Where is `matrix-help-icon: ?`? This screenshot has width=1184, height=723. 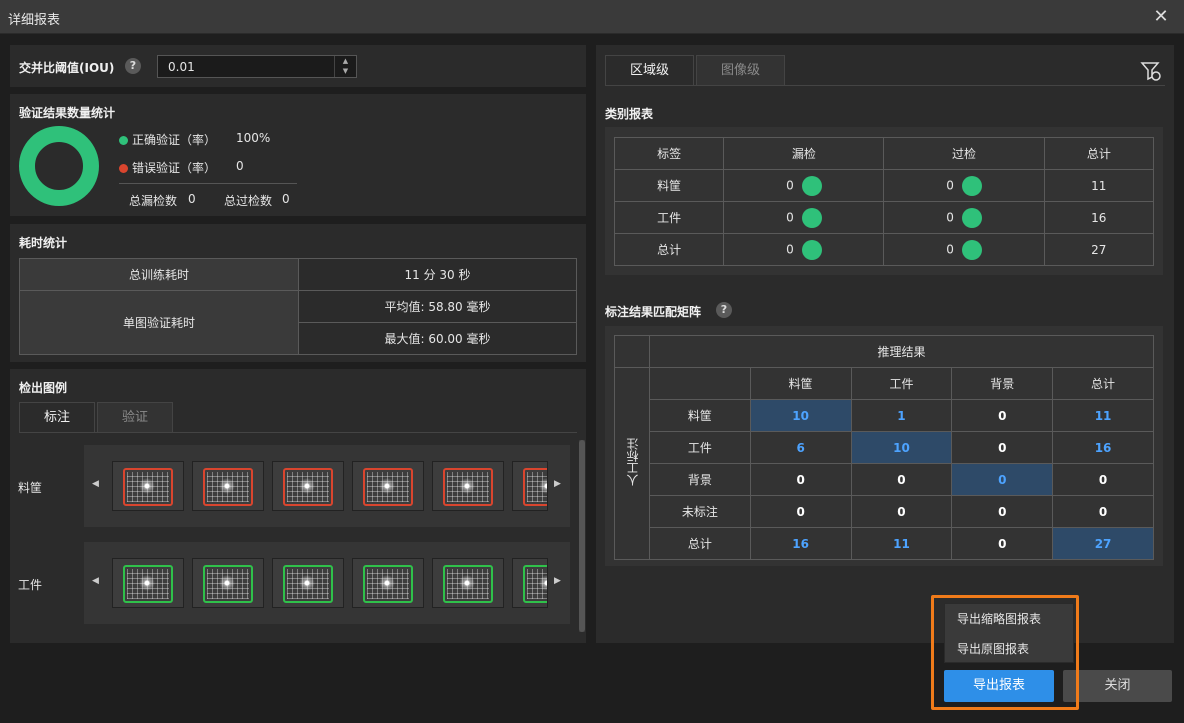 matrix-help-icon: ? is located at coordinates (724, 310).